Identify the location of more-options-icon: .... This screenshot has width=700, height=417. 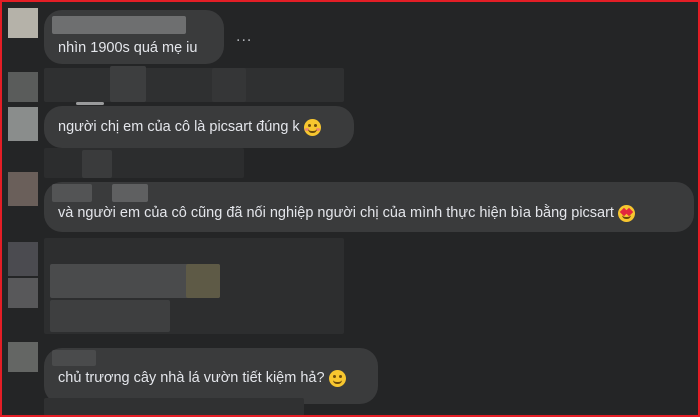
(244, 37).